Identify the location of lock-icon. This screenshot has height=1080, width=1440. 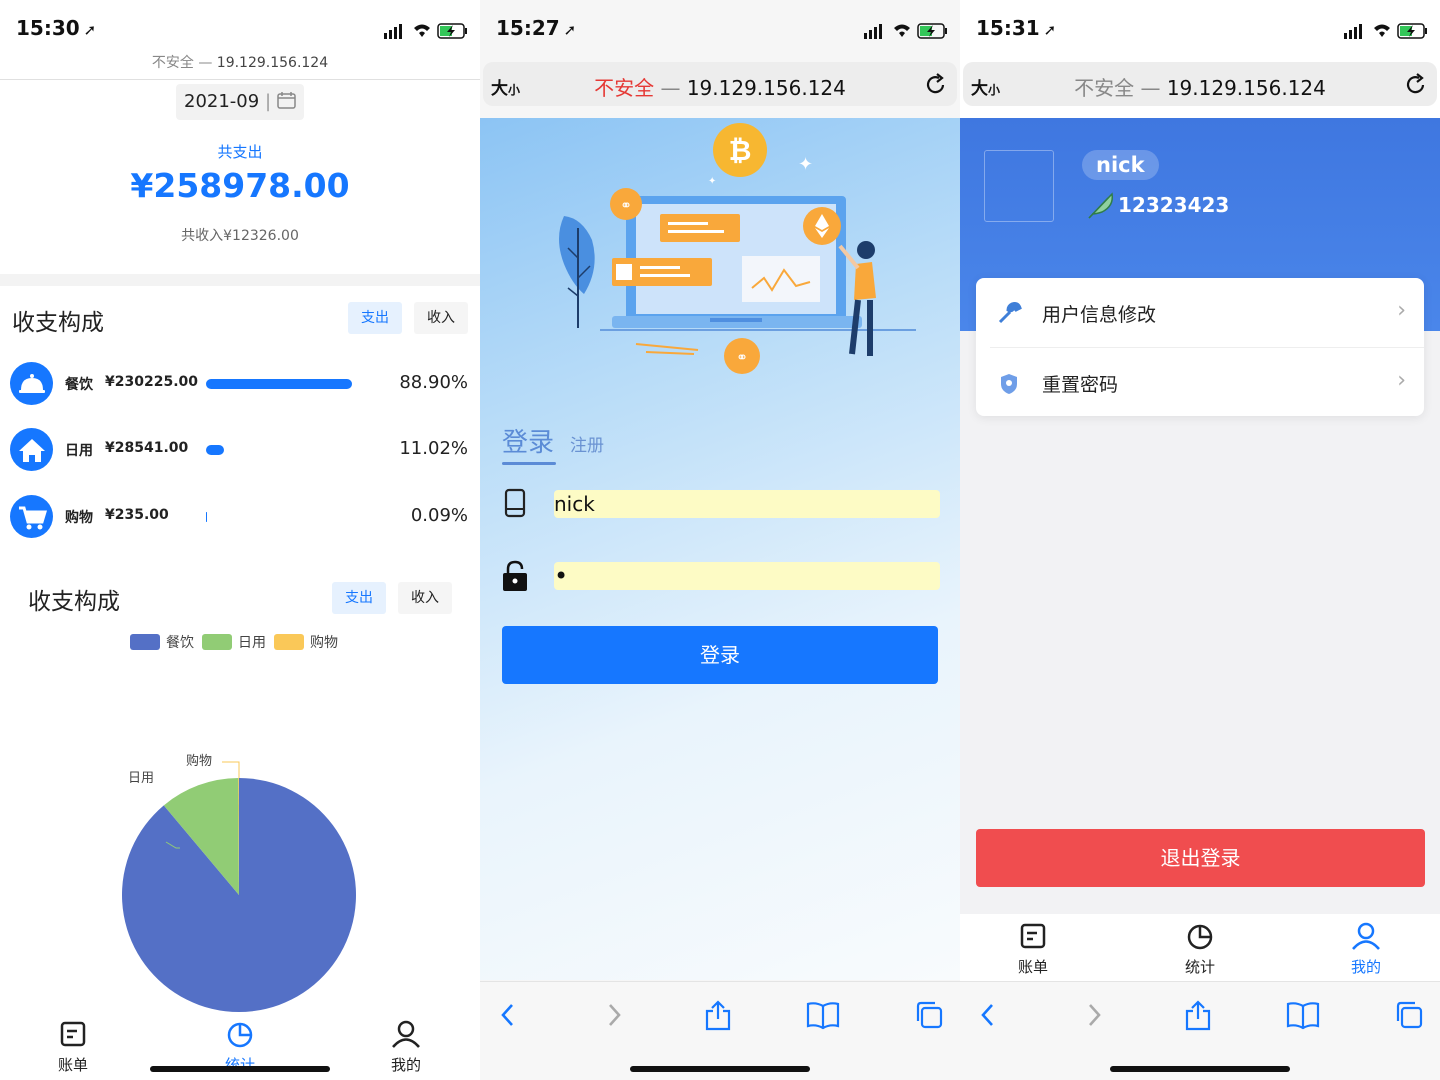
(515, 575).